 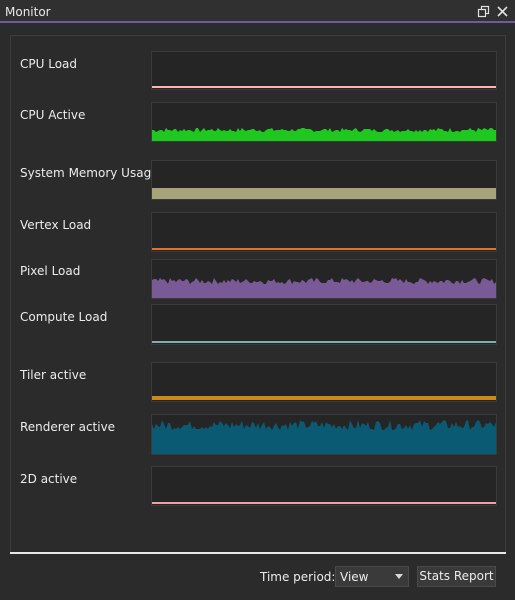 What do you see at coordinates (324, 232) in the screenshot?
I see `metric-graph-vertex-load` at bounding box center [324, 232].